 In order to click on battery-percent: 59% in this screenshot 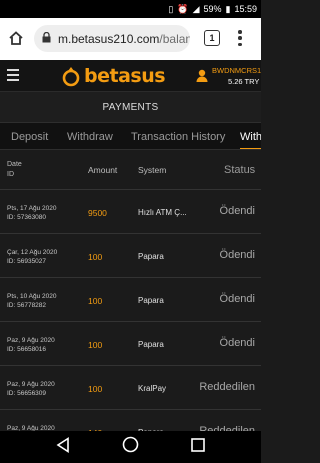, I will do `click(212, 9)`.